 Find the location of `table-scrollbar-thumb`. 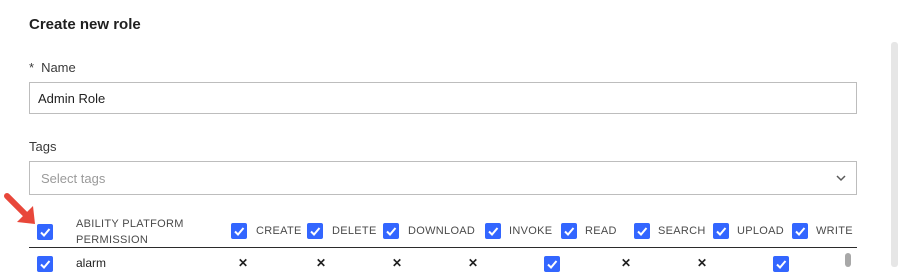

table-scrollbar-thumb is located at coordinates (848, 260).